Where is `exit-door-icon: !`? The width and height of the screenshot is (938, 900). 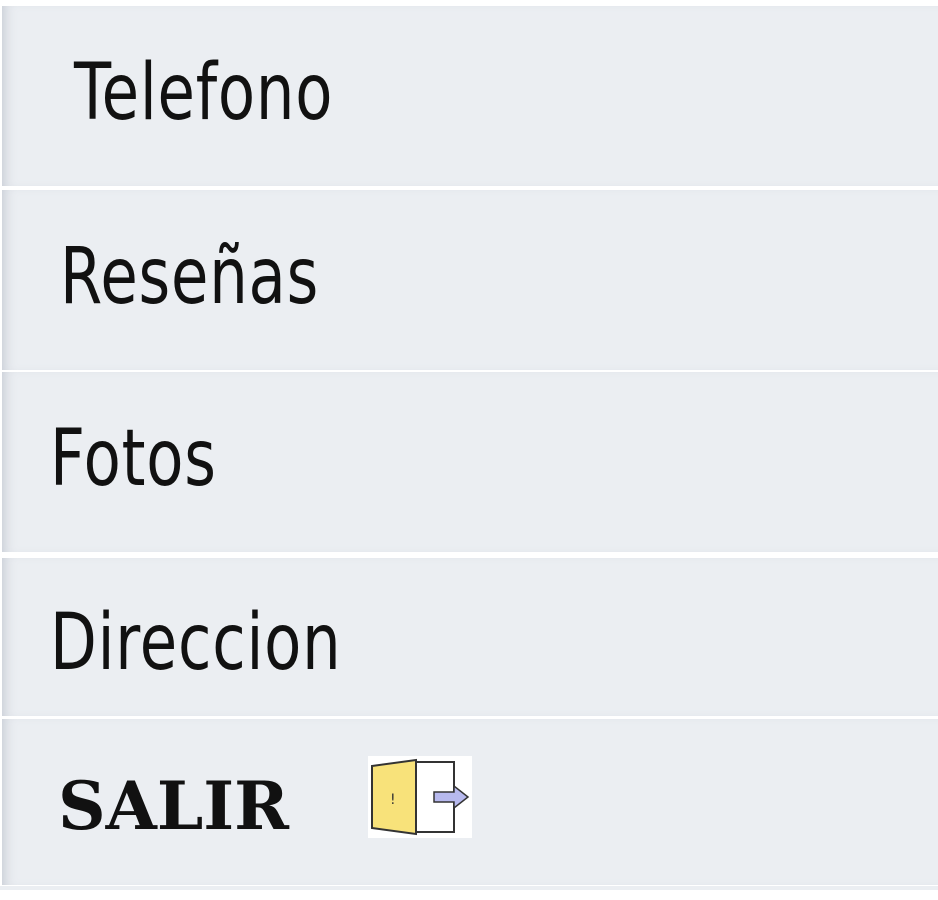 exit-door-icon: ! is located at coordinates (420, 797).